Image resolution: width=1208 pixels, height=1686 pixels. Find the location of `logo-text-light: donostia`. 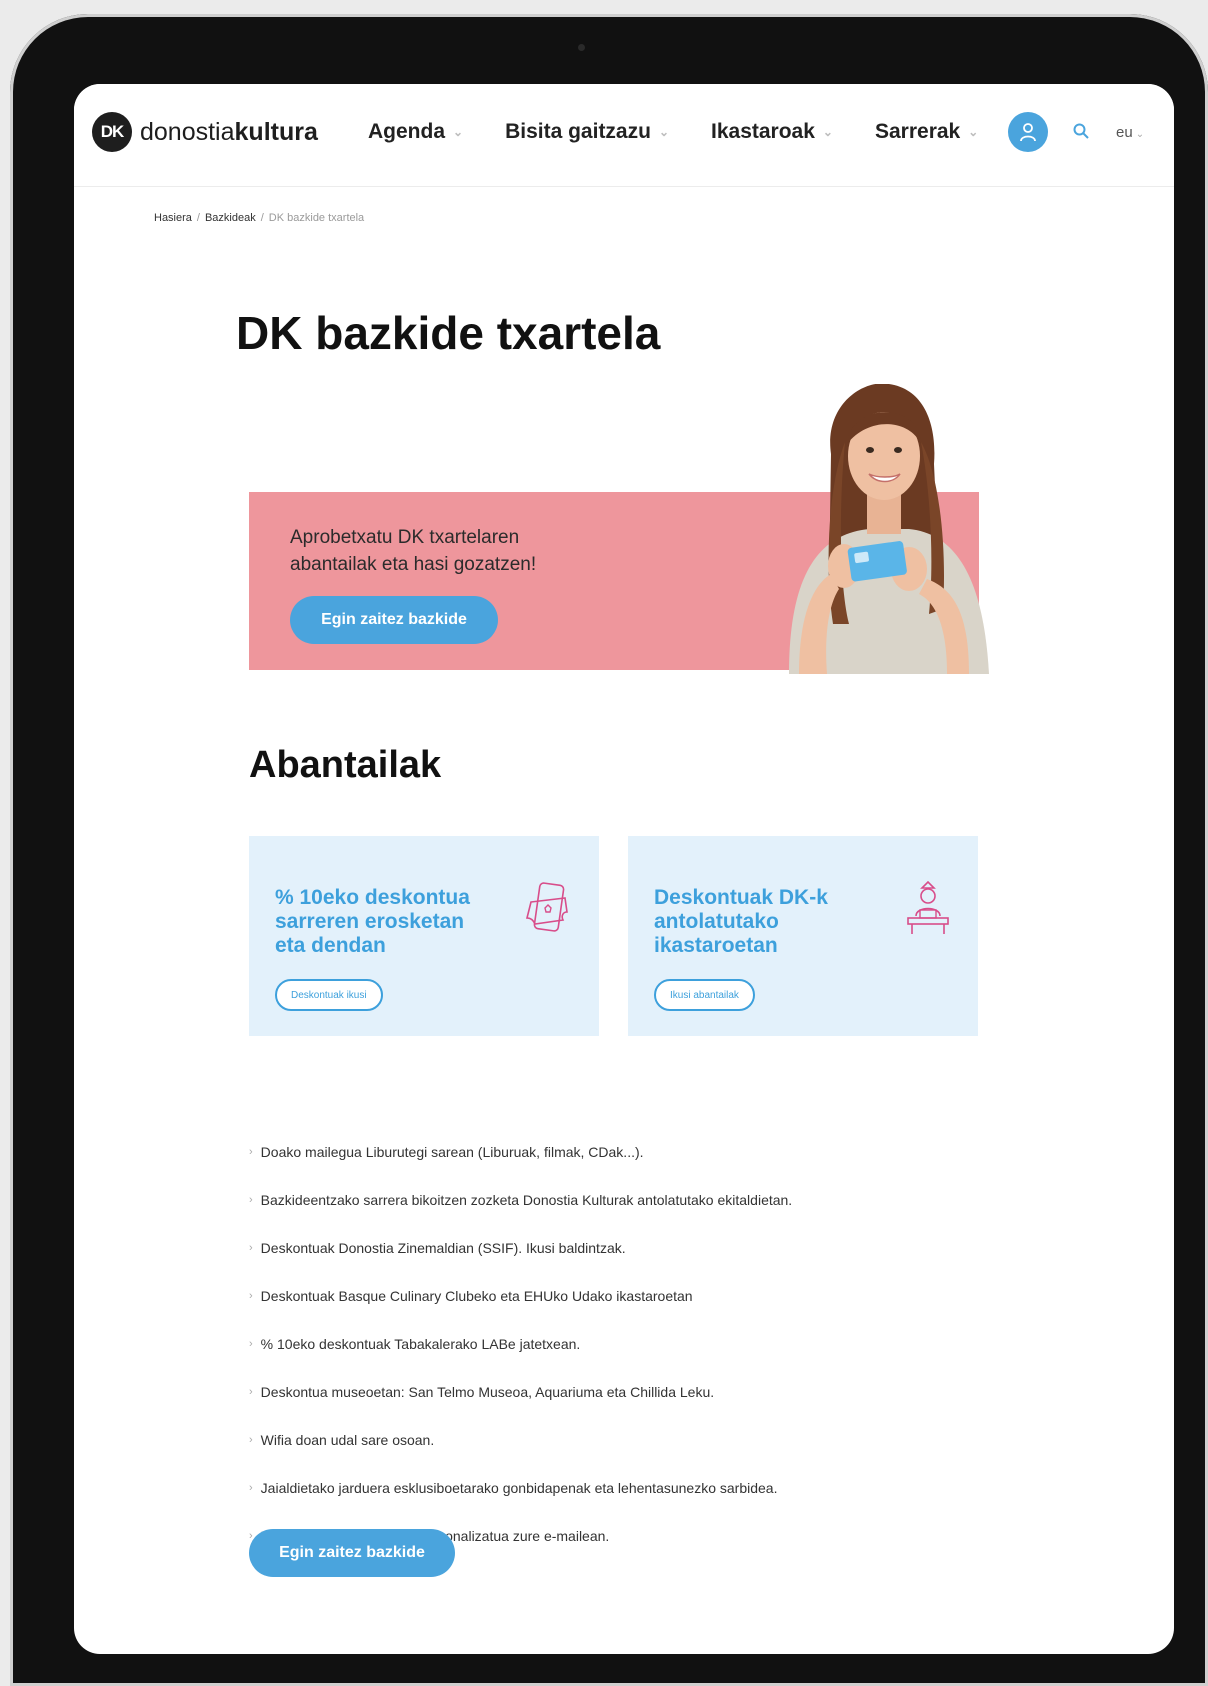

logo-text-light: donostia is located at coordinates (187, 131).